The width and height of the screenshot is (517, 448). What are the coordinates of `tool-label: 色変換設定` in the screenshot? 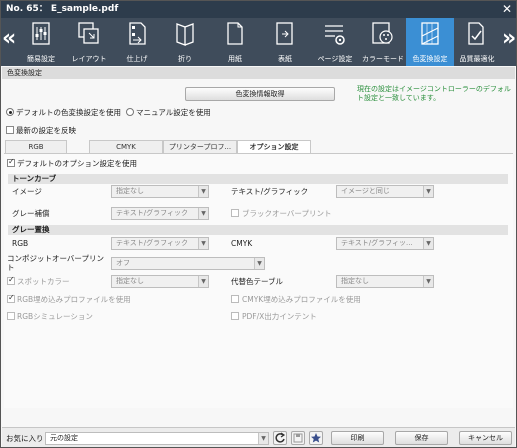 It's located at (430, 59).